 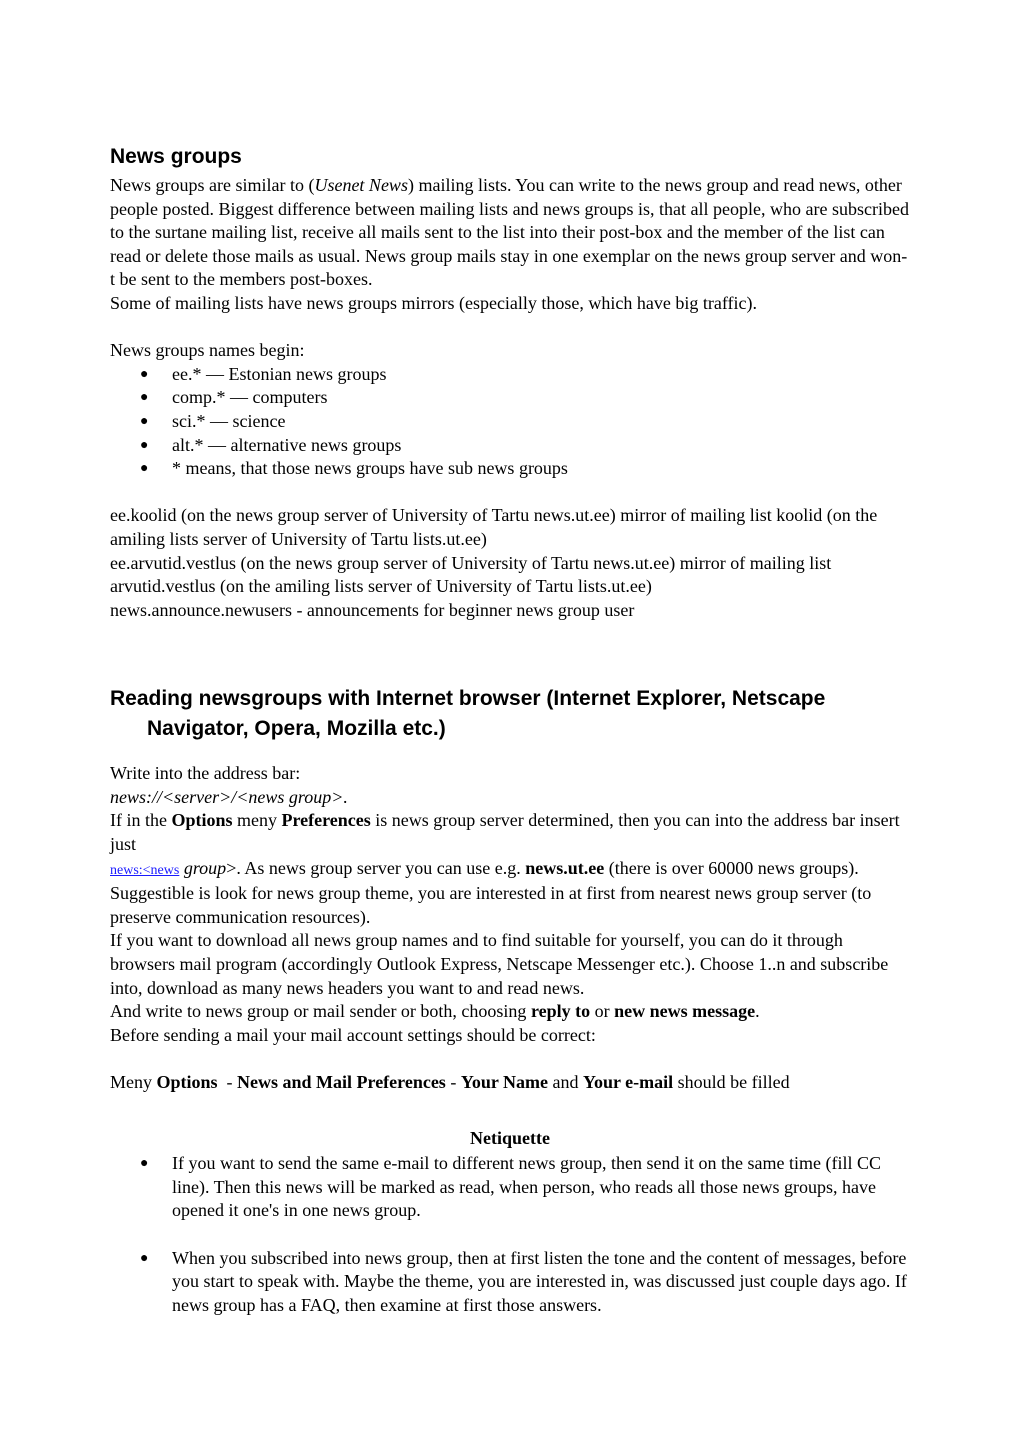 What do you see at coordinates (361, 185) in the screenshot?
I see `usenet-news-term: Usenet News` at bounding box center [361, 185].